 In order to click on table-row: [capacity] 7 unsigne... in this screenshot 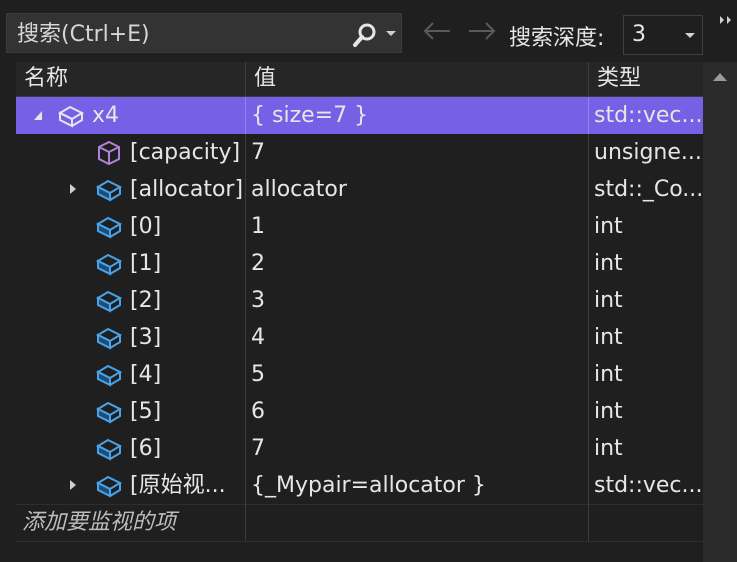, I will do `click(351, 152)`.